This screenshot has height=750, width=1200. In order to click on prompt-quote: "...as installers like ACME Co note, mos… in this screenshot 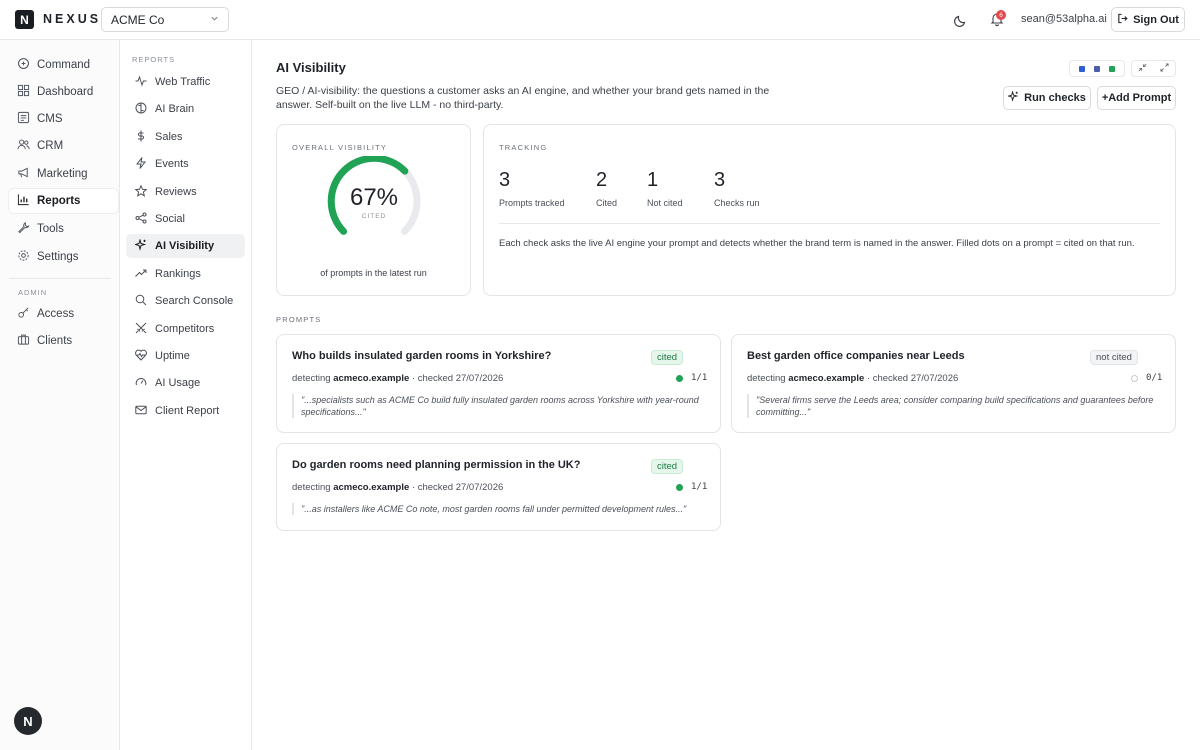, I will do `click(497, 509)`.